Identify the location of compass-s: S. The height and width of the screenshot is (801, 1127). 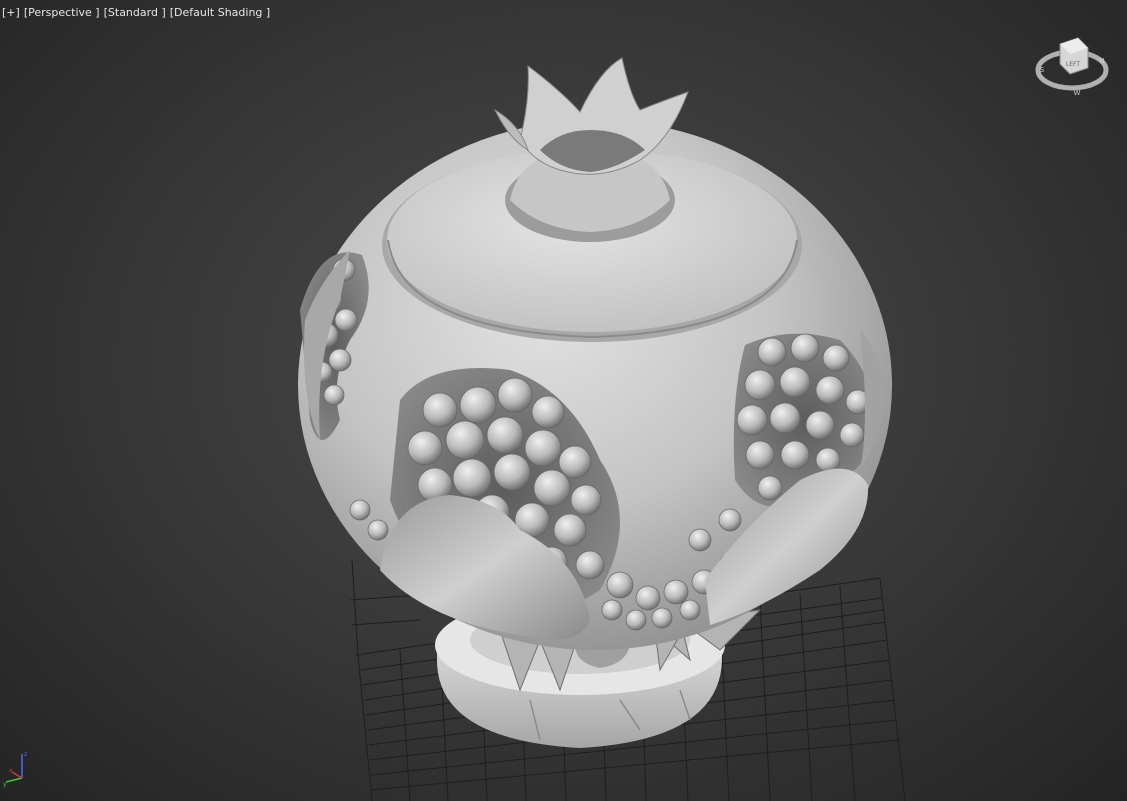
(1042, 70).